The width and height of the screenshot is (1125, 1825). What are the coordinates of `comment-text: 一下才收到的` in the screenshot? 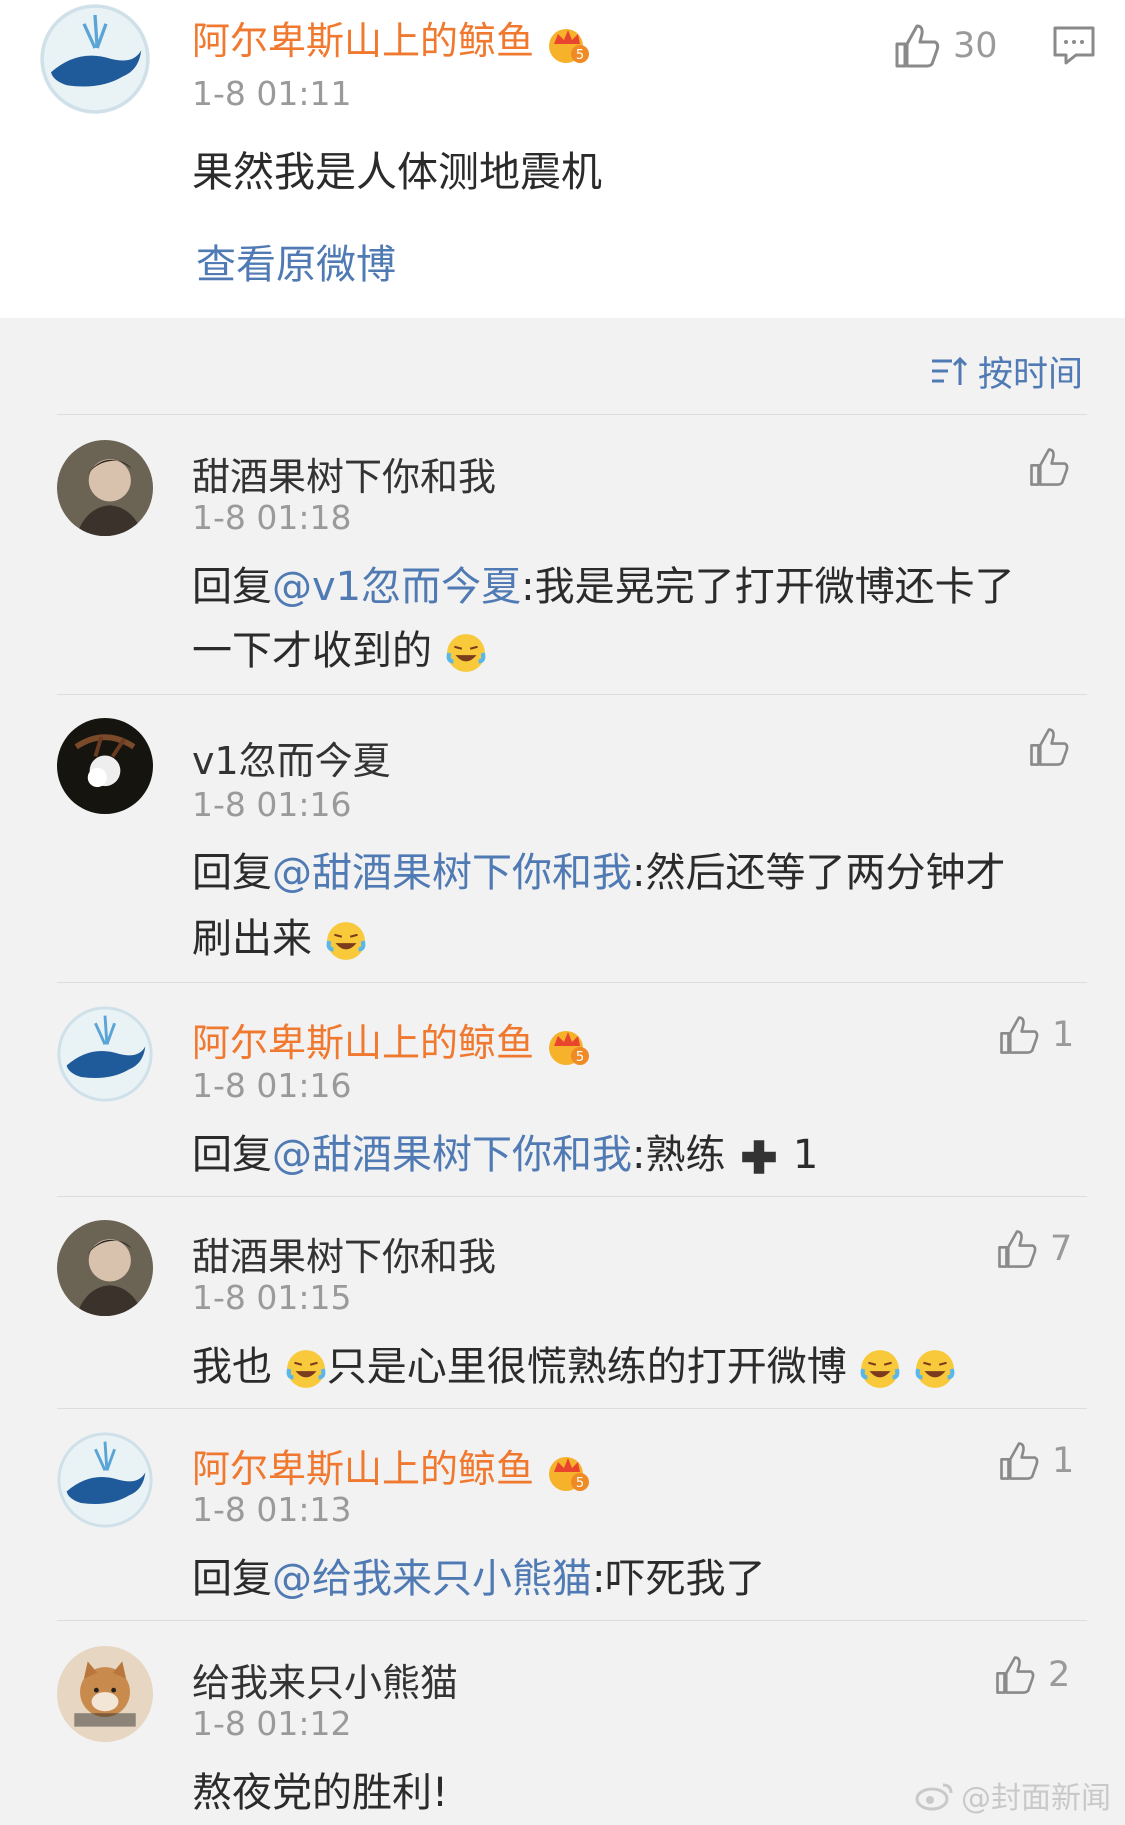 It's located at (312, 651).